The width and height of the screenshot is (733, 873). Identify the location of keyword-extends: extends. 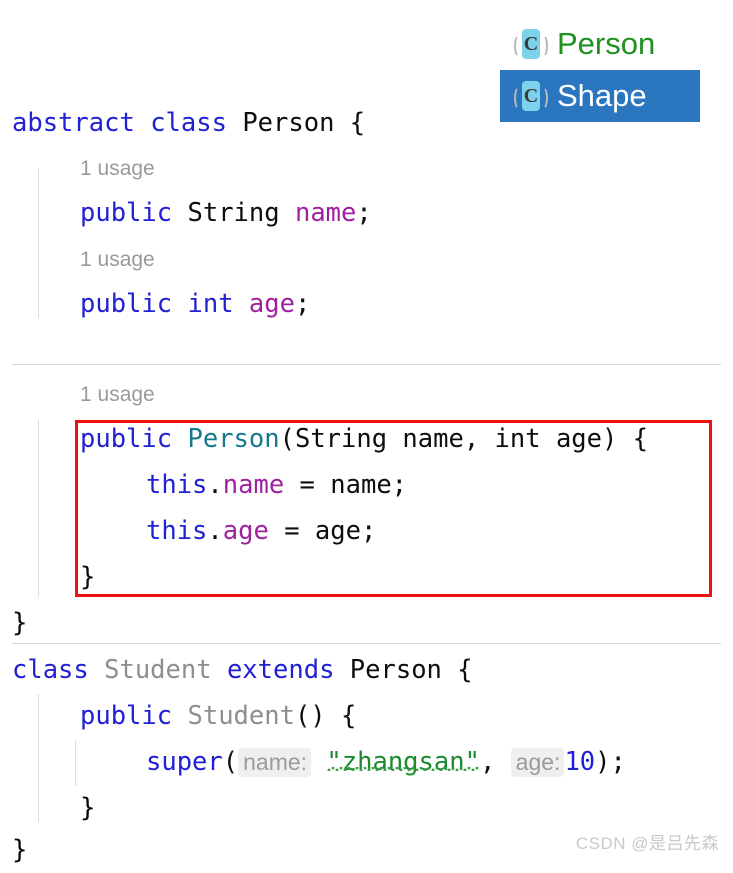
(280, 670).